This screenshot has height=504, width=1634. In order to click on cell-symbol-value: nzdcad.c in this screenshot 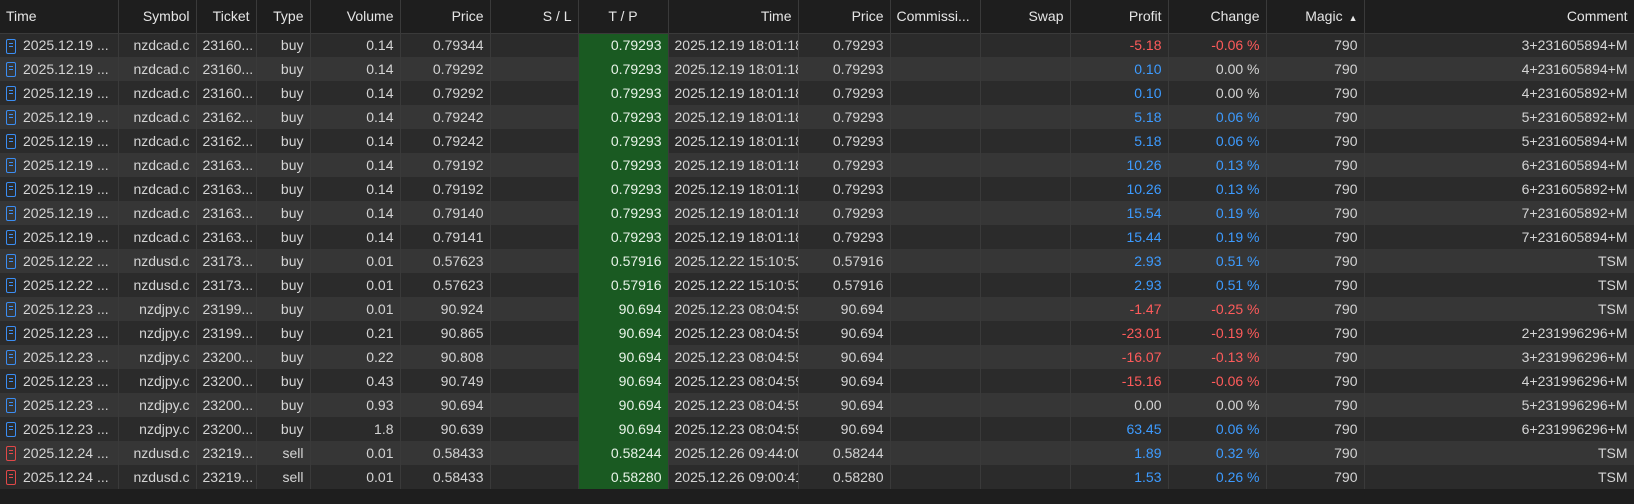, I will do `click(161, 117)`.